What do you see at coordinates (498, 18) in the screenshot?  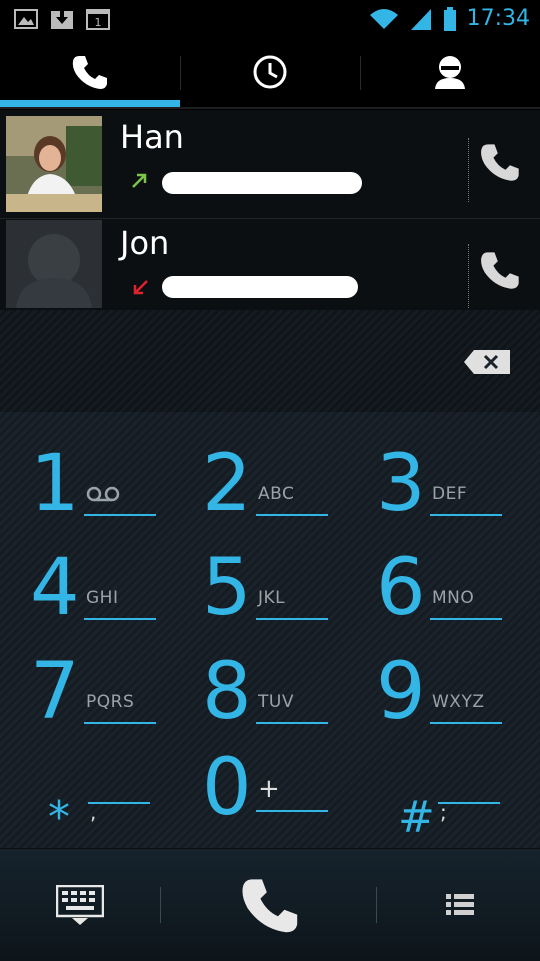 I see `status-time: 17:34` at bounding box center [498, 18].